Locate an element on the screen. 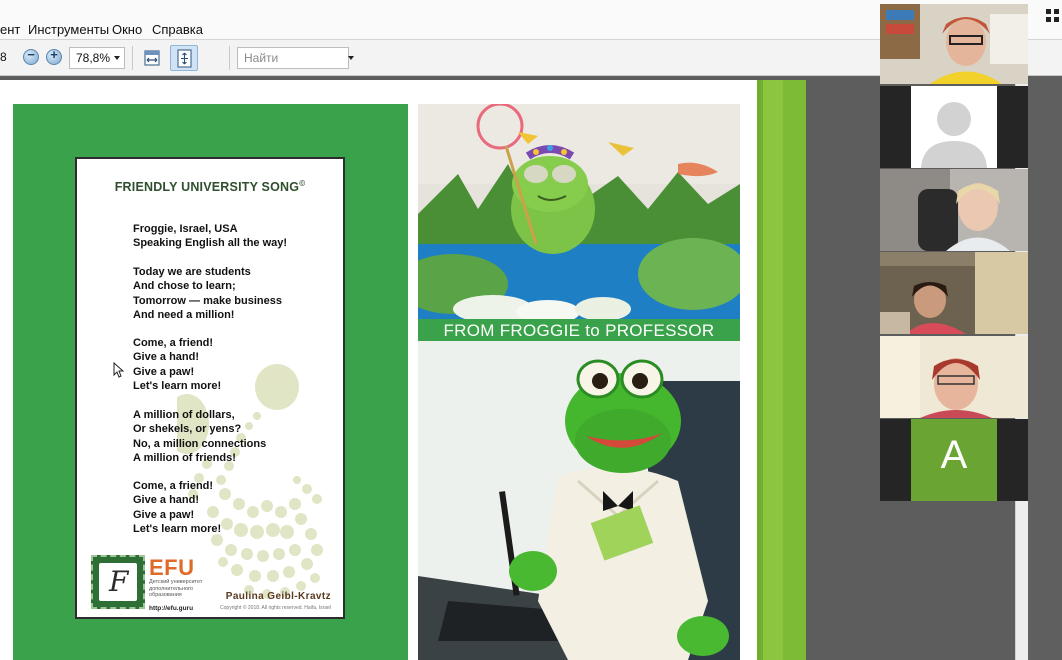  menu-item-document: ент is located at coordinates (10, 29).